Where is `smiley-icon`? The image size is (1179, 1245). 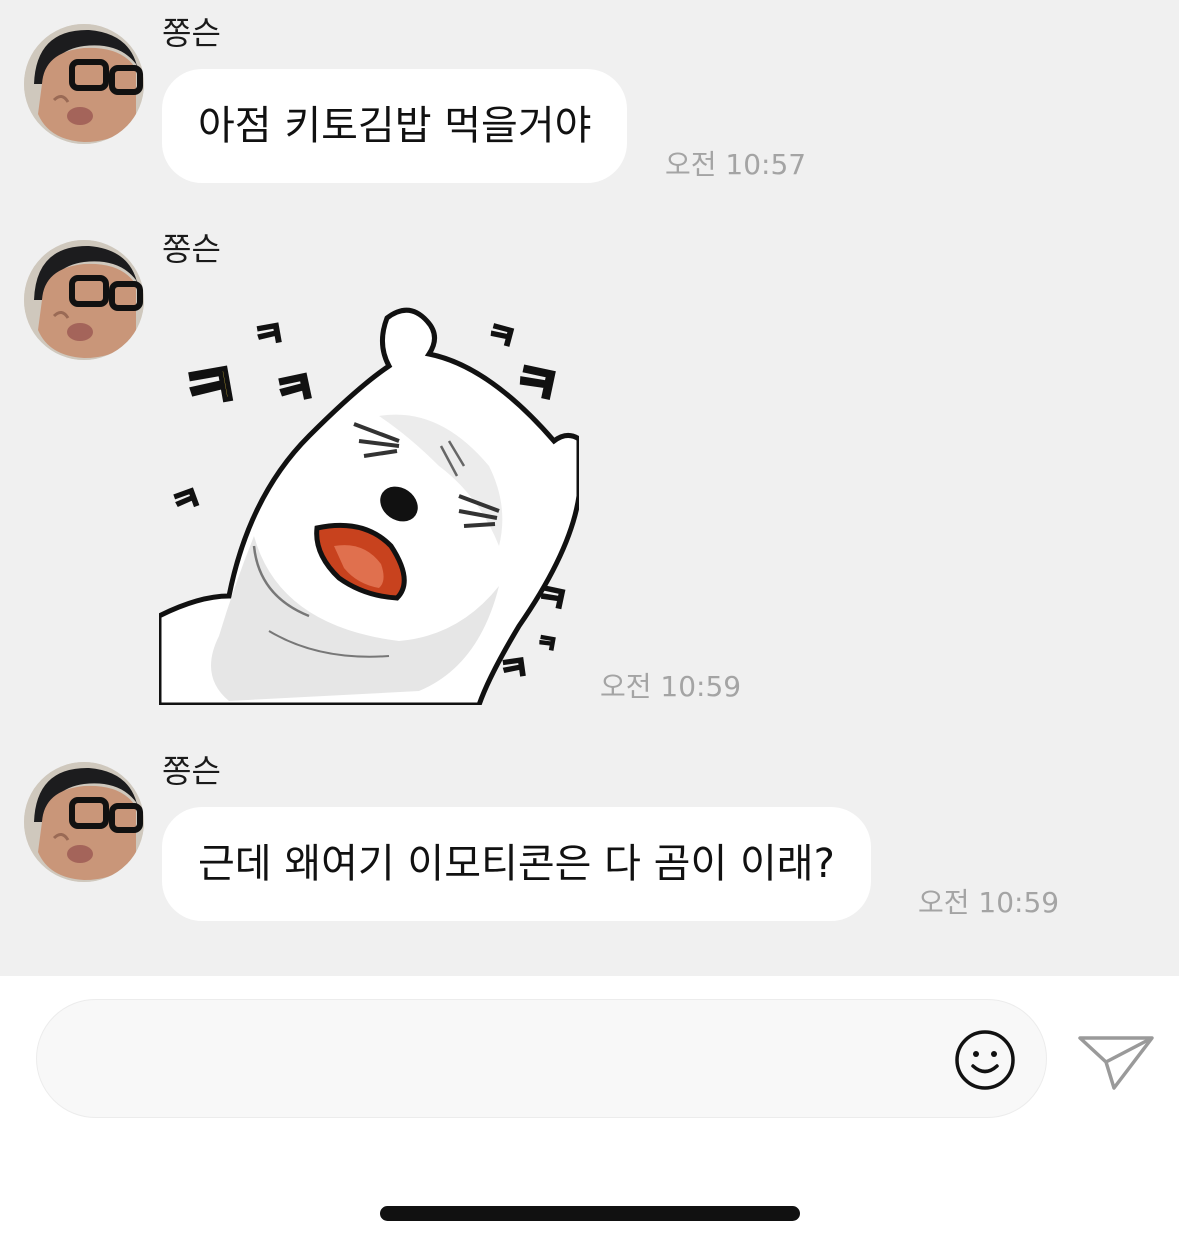 smiley-icon is located at coordinates (985, 1060).